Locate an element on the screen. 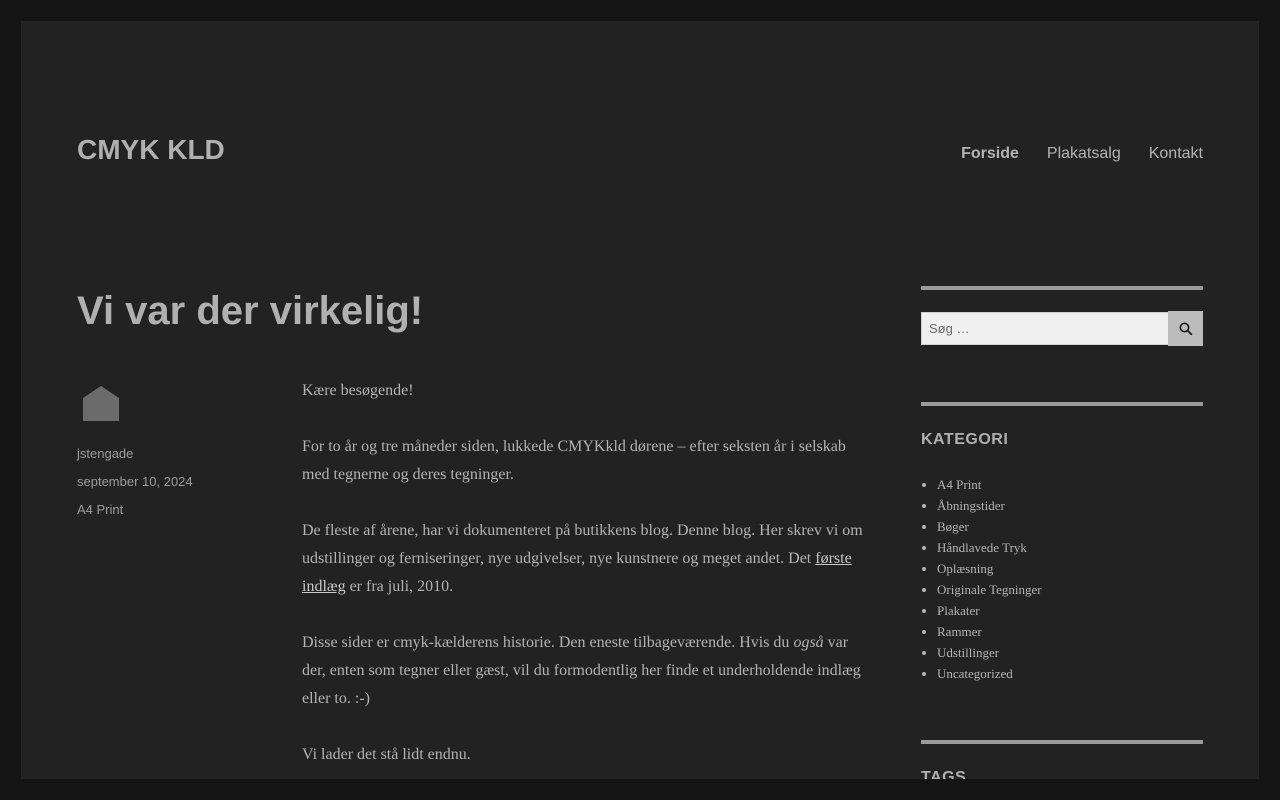  nav-item-plakatsalg: Plakatsalg is located at coordinates (1084, 154).